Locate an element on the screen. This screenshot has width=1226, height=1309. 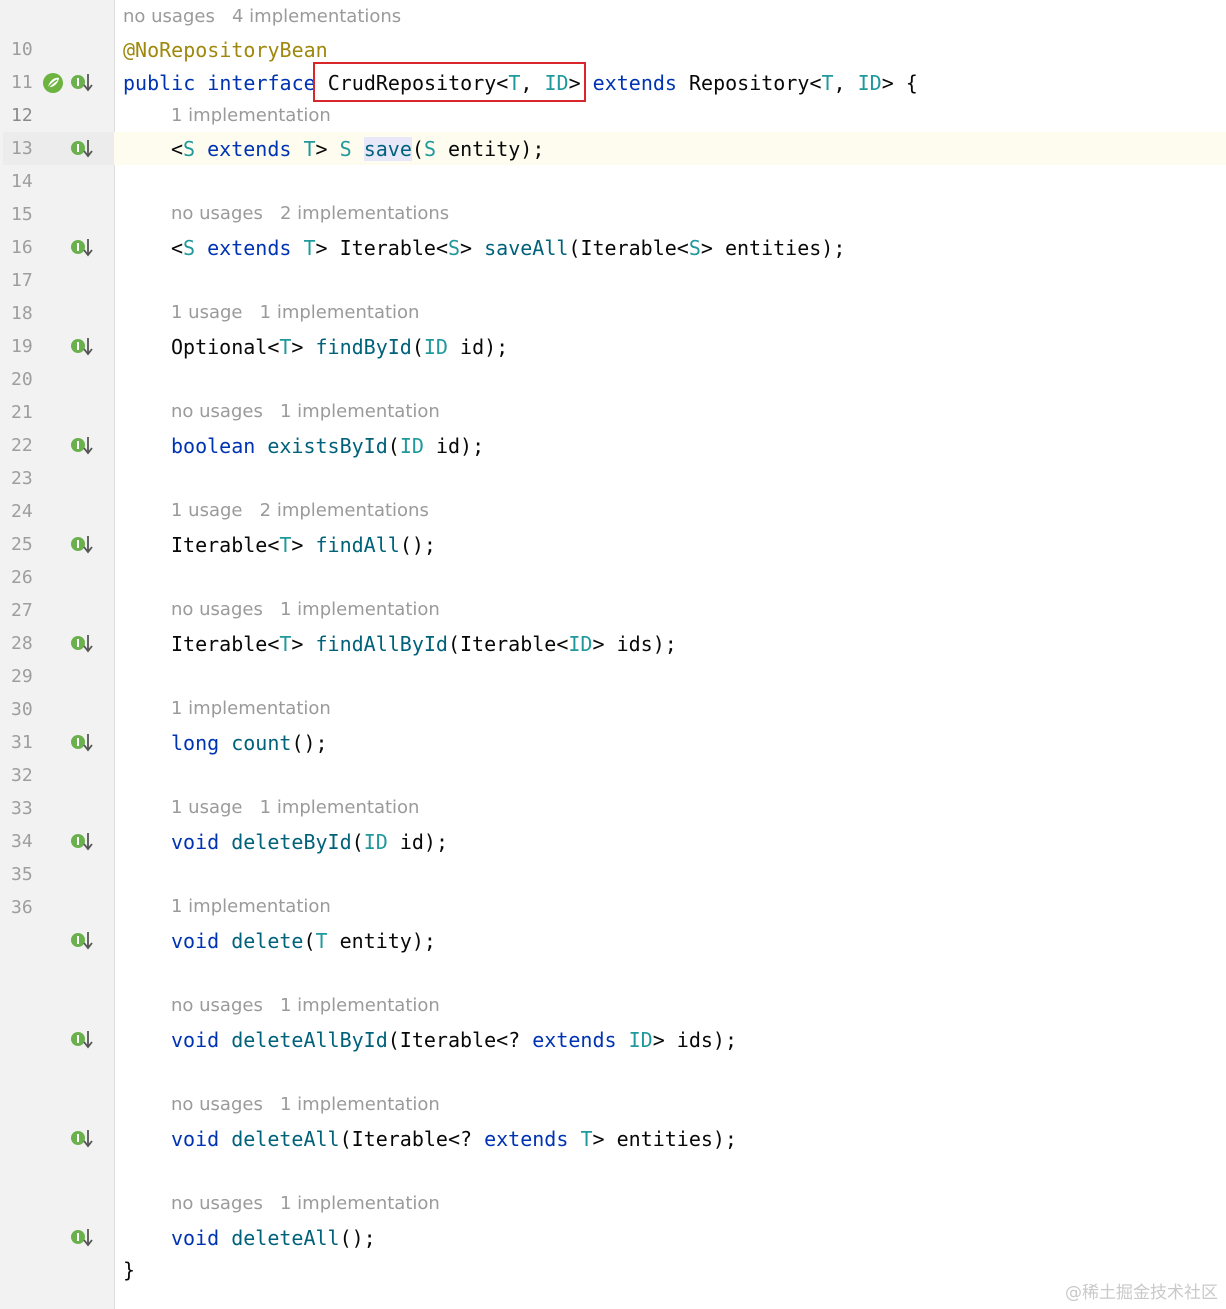
code-text: > entities); is located at coordinates (773, 248).